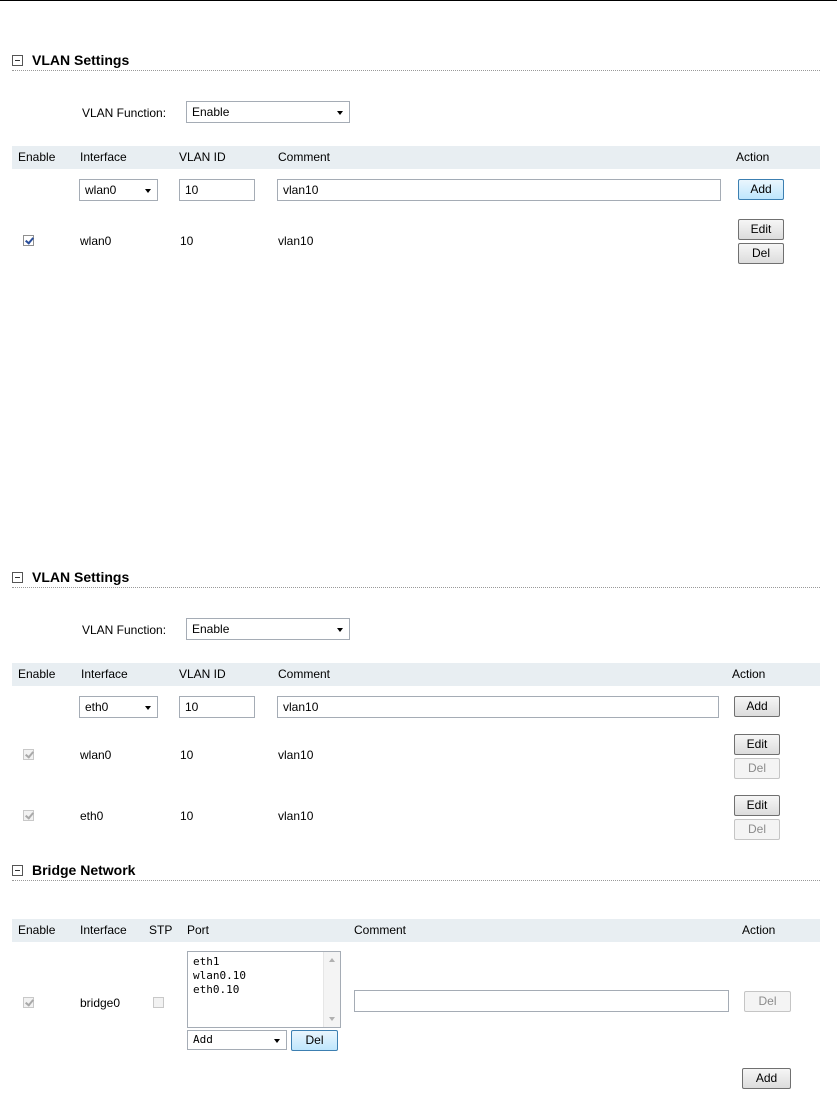 The width and height of the screenshot is (837, 1104). I want to click on interface-value: eth0, so click(97, 707).